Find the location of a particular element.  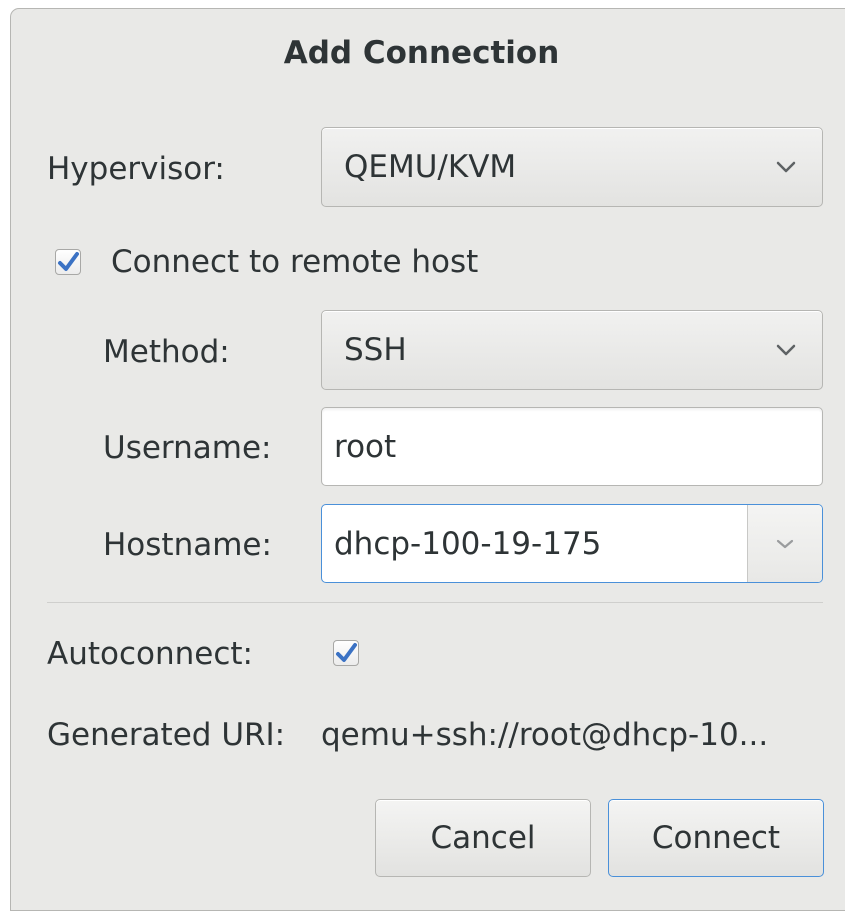

hostname-combo: dhcp-100-19-175 is located at coordinates (572, 543).